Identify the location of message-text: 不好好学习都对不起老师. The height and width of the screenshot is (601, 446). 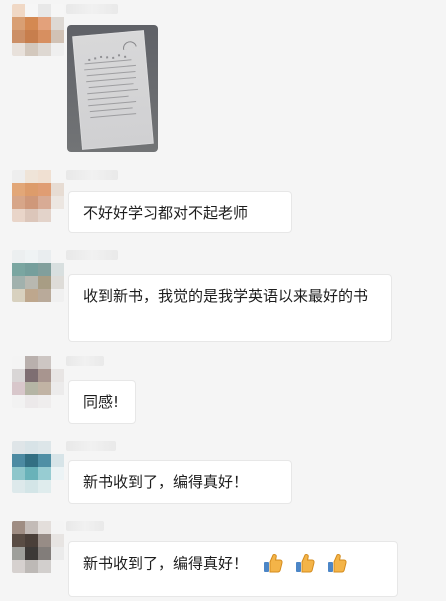
(166, 213).